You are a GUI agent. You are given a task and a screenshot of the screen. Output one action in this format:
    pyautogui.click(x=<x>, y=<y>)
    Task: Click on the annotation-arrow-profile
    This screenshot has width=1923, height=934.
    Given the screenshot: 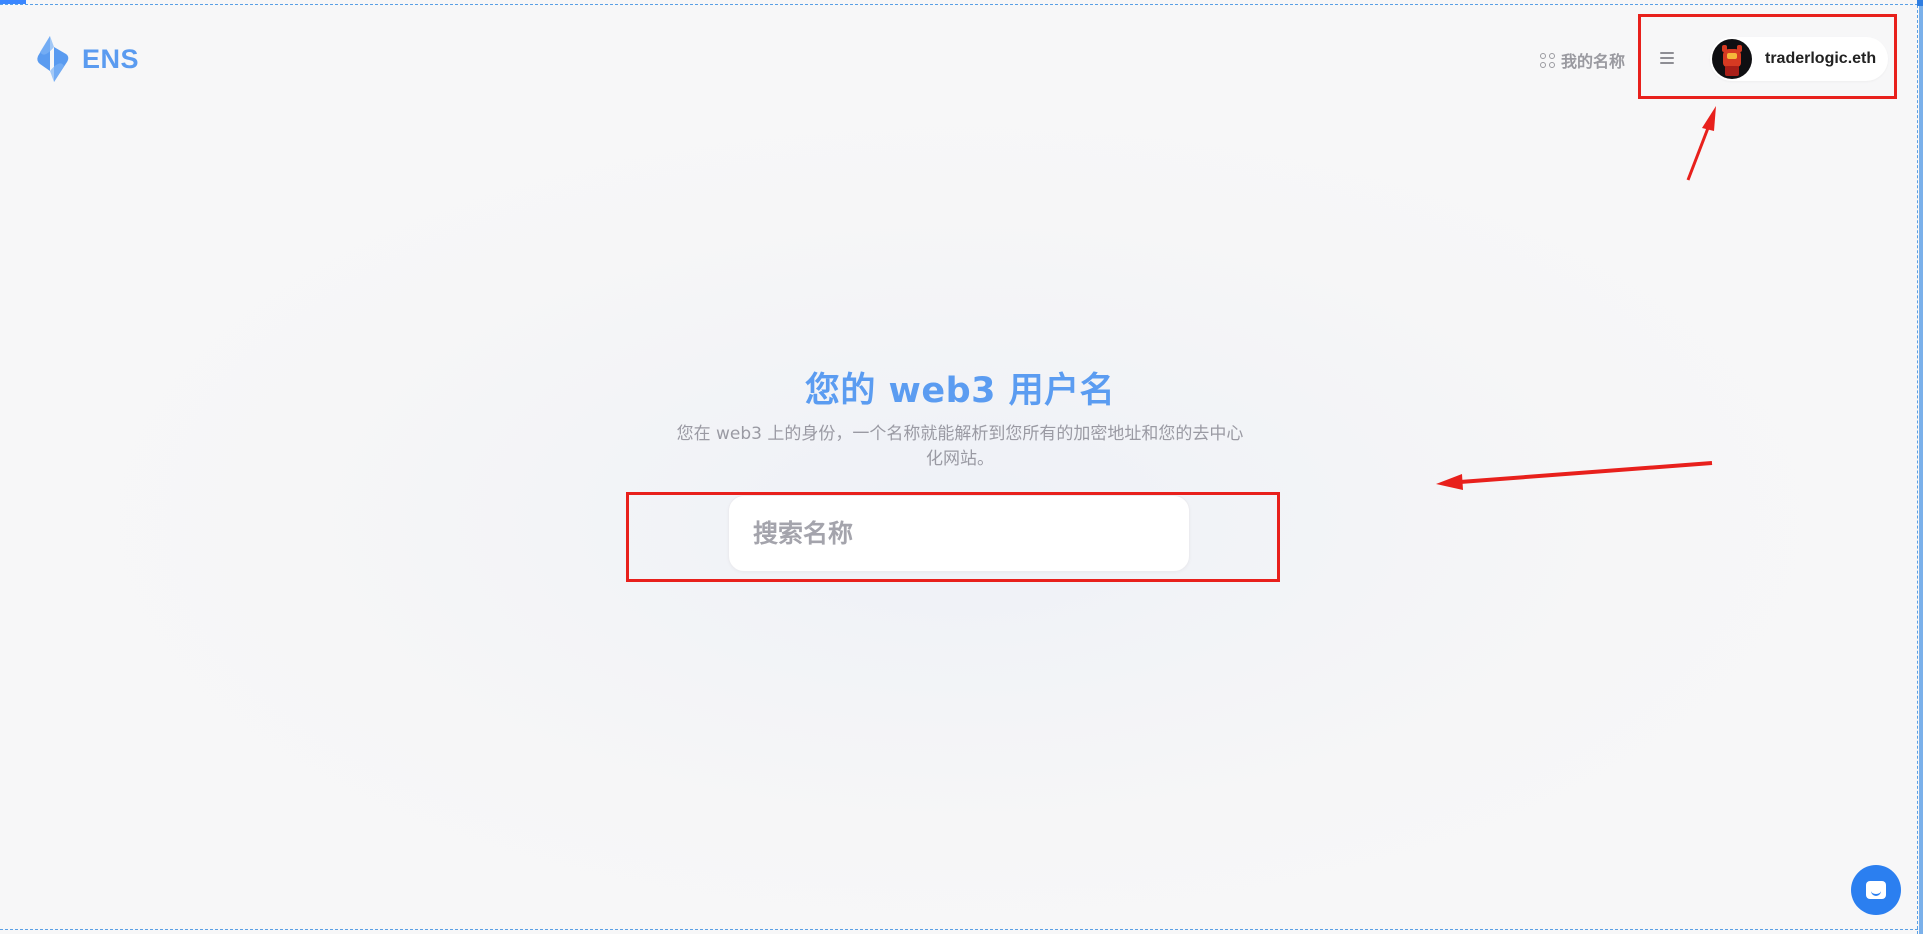 What is the action you would take?
    pyautogui.click(x=1701, y=143)
    